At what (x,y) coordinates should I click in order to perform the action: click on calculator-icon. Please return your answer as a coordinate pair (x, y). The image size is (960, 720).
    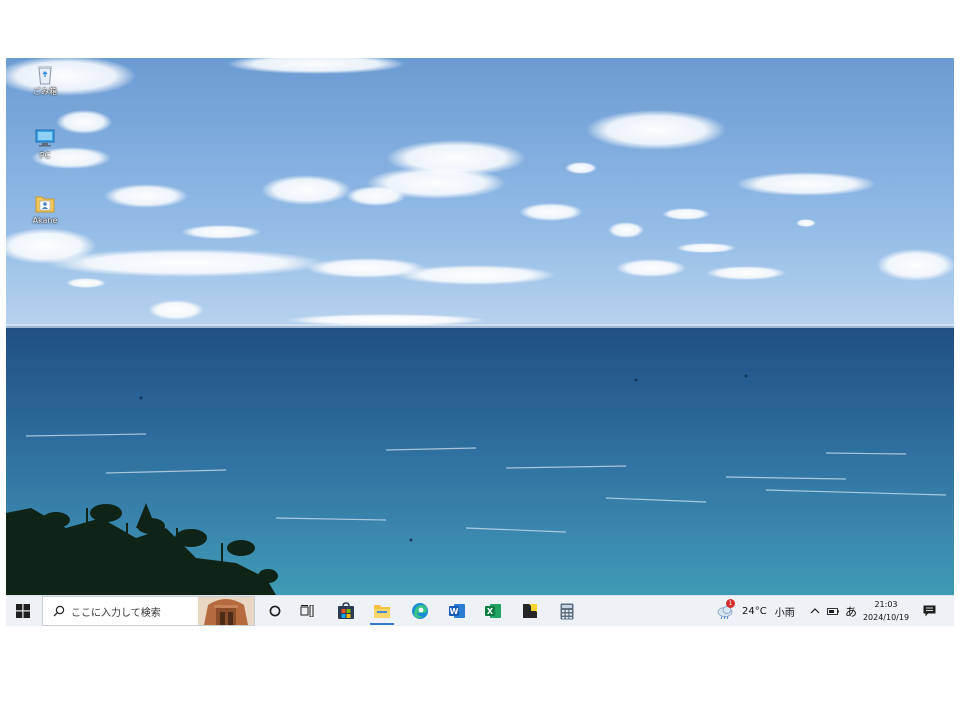
    Looking at the image, I should click on (567, 611).